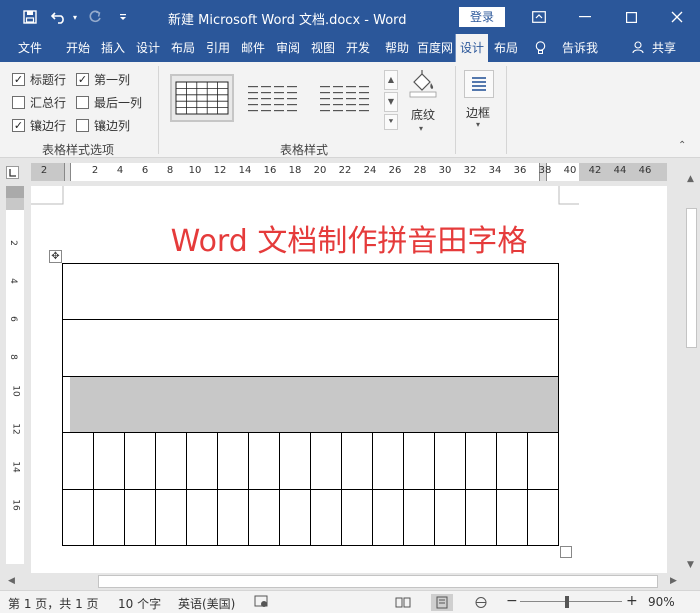 This screenshot has height=613, width=700. Describe the element at coordinates (442, 602) in the screenshot. I see `print-layout-icon` at that location.